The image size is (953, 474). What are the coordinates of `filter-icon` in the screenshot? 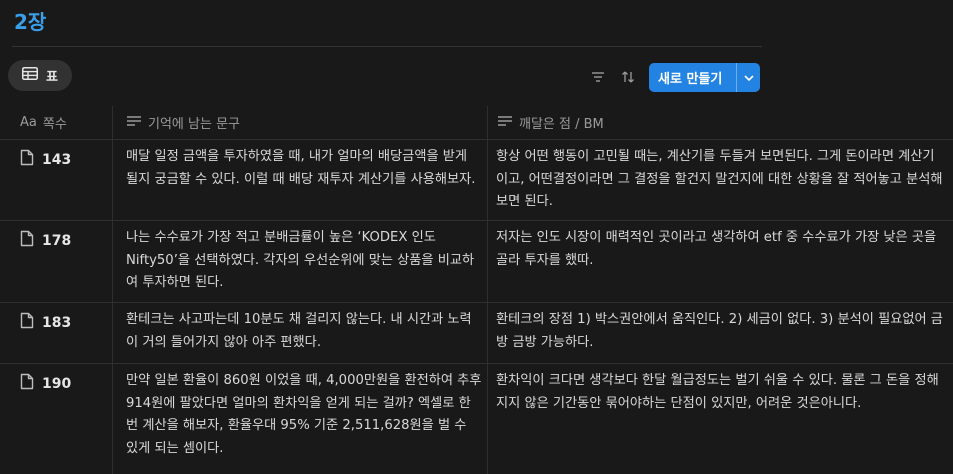 It's located at (598, 77).